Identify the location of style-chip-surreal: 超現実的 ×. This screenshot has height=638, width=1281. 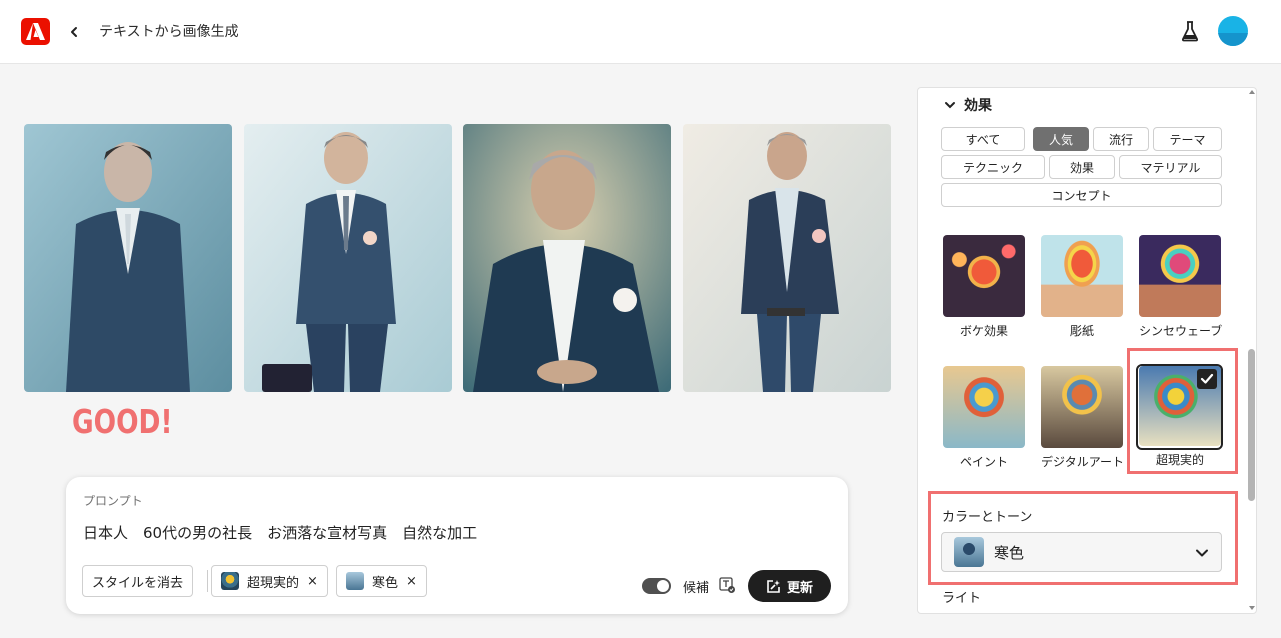
(269, 581).